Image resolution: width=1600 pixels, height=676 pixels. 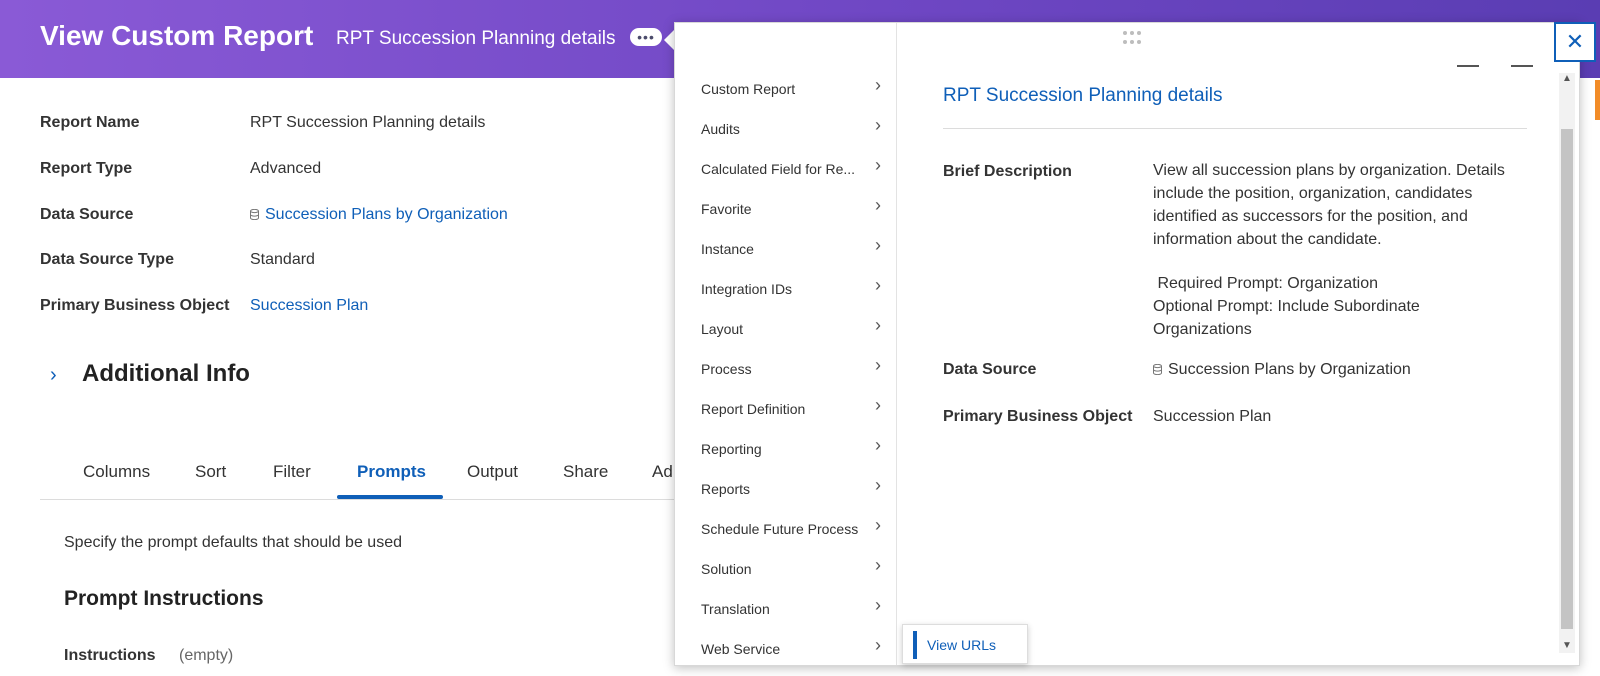 What do you see at coordinates (780, 529) in the screenshot?
I see `menu-item-label: Schedule Future Process` at bounding box center [780, 529].